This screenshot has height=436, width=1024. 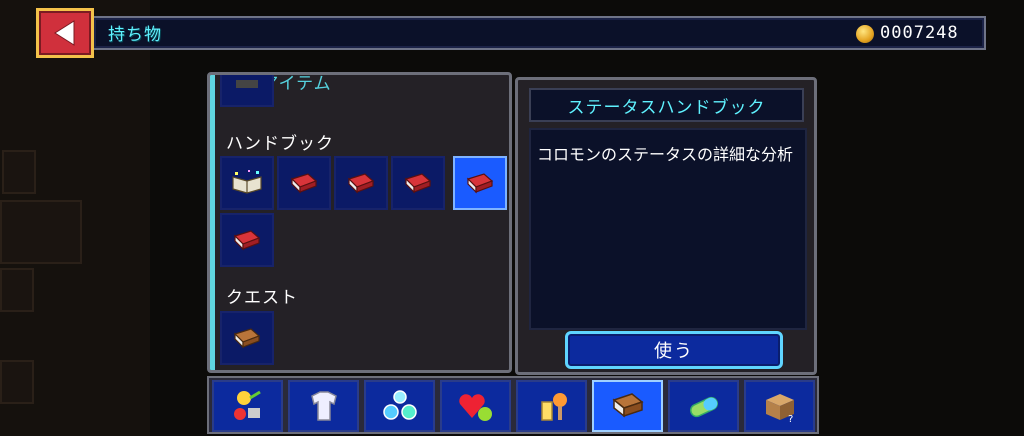 I want to click on tab-misc: ?, so click(x=779, y=406).